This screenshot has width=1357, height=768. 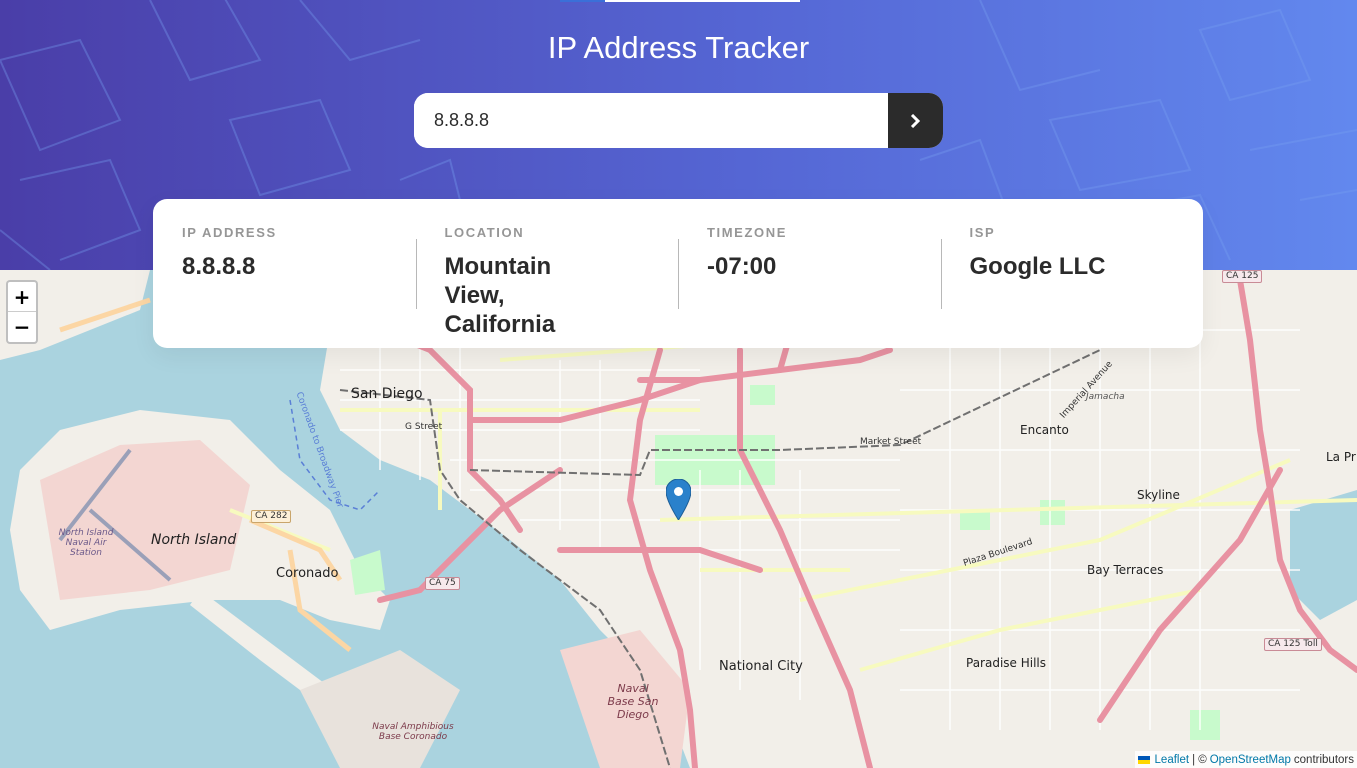 I want to click on ukraine-flag-icon, so click(x=1143, y=760).